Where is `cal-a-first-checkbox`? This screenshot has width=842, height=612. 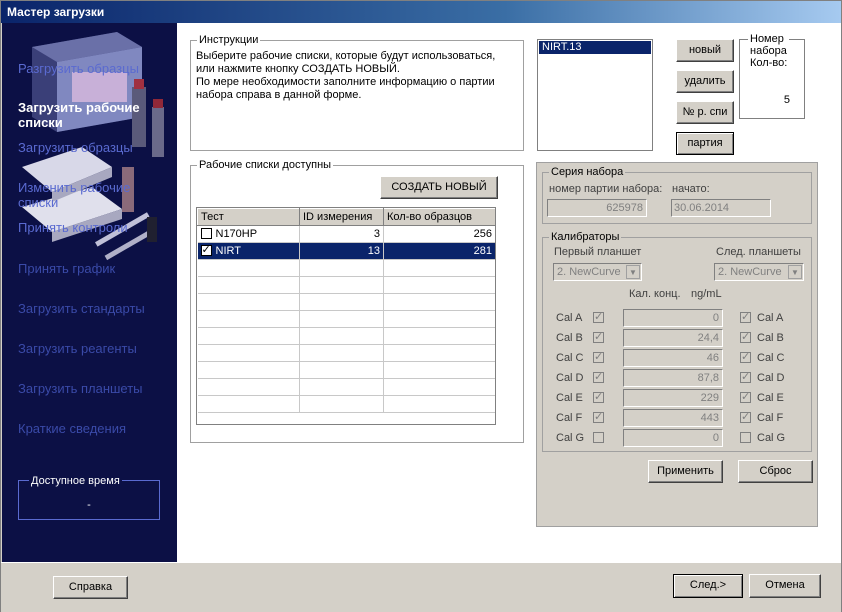 cal-a-first-checkbox is located at coordinates (598, 316).